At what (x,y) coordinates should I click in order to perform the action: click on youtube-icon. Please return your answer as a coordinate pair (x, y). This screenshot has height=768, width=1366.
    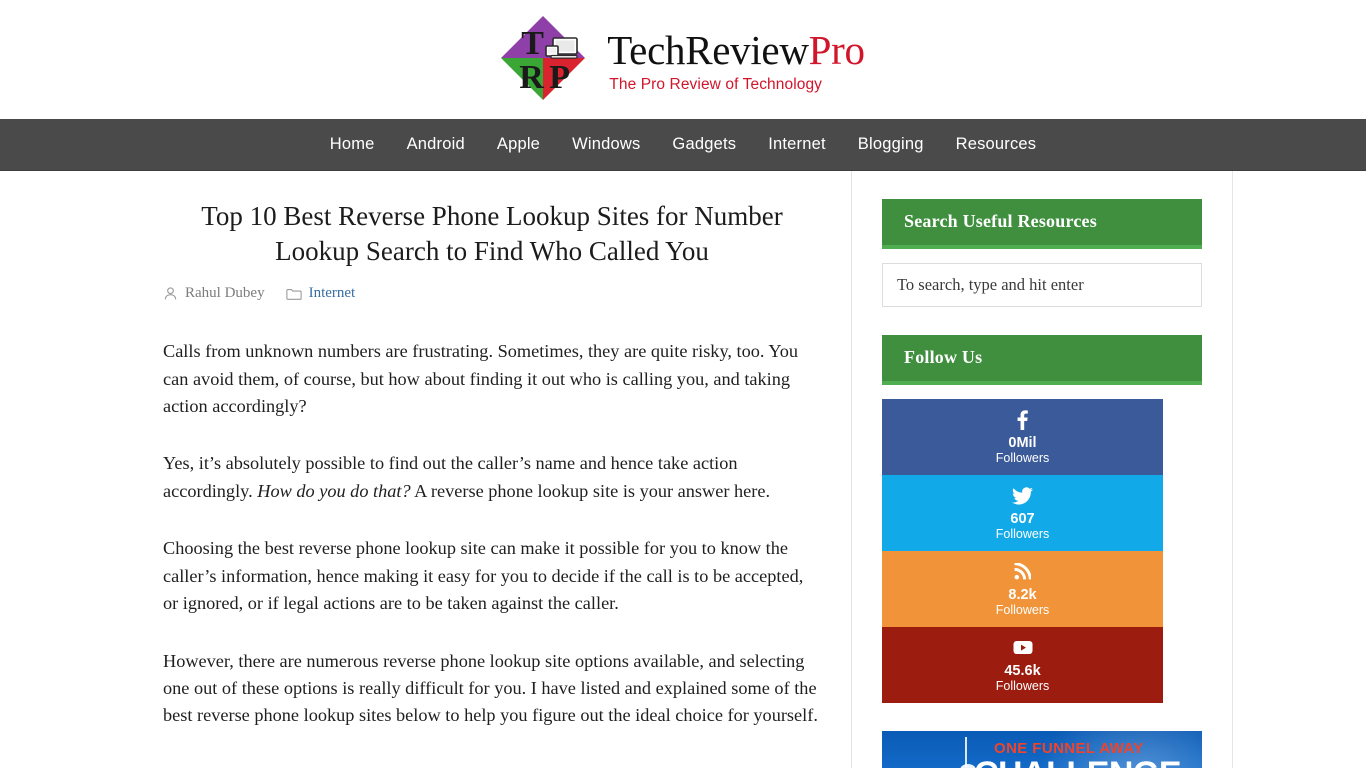
    Looking at the image, I should click on (1023, 648).